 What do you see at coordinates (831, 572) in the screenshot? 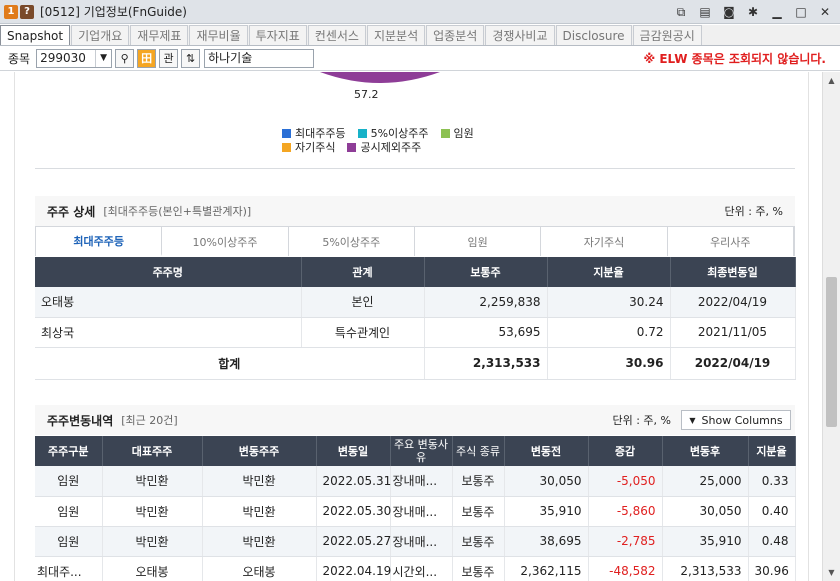
I see `scroll-down-icon: ▼` at bounding box center [831, 572].